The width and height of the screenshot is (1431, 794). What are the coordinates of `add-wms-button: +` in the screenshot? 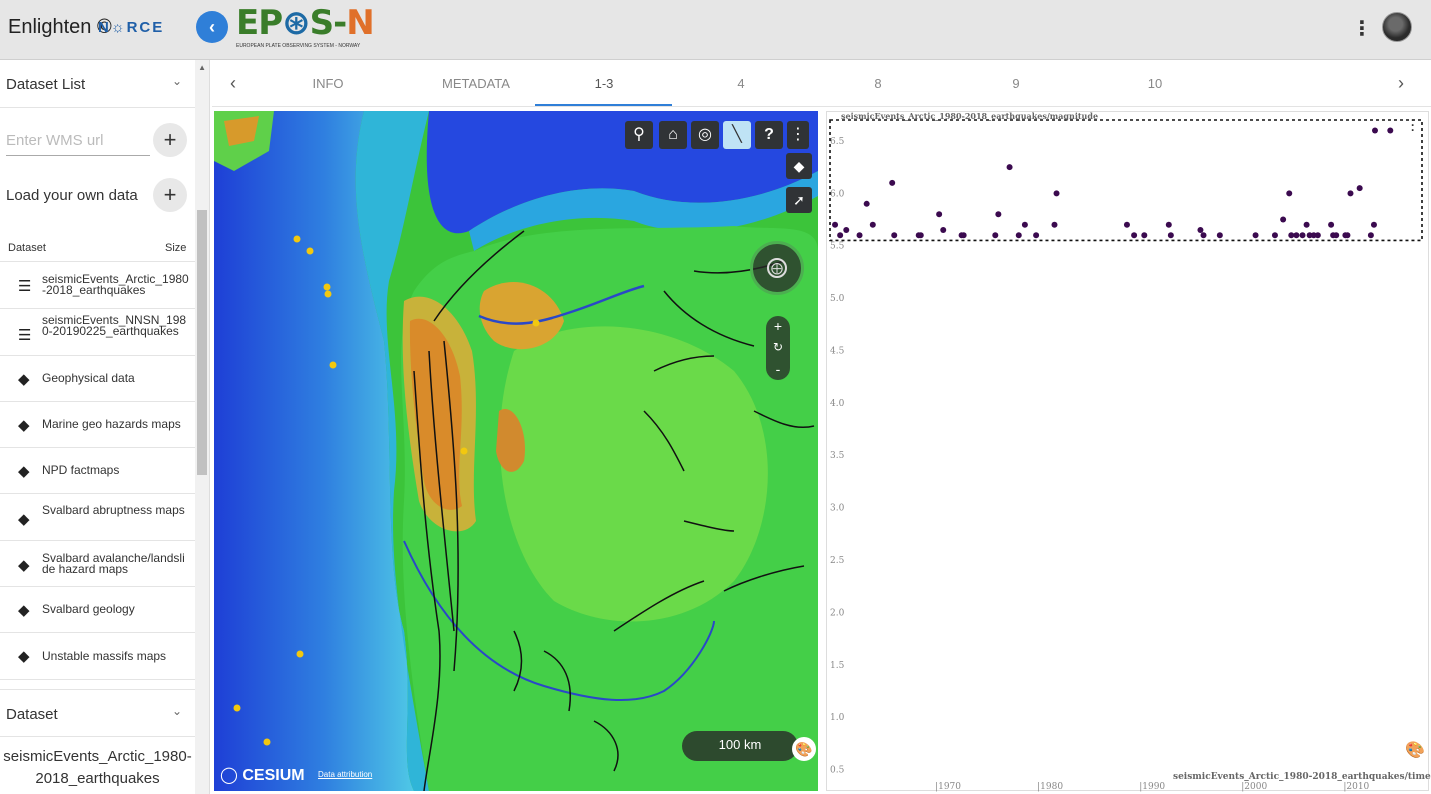 It's located at (170, 140).